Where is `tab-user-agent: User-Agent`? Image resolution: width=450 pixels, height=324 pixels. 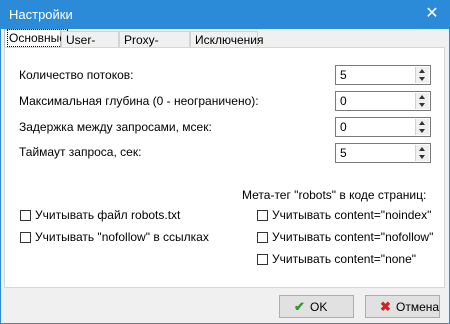 tab-user-agent: User-Agent is located at coordinates (90, 47).